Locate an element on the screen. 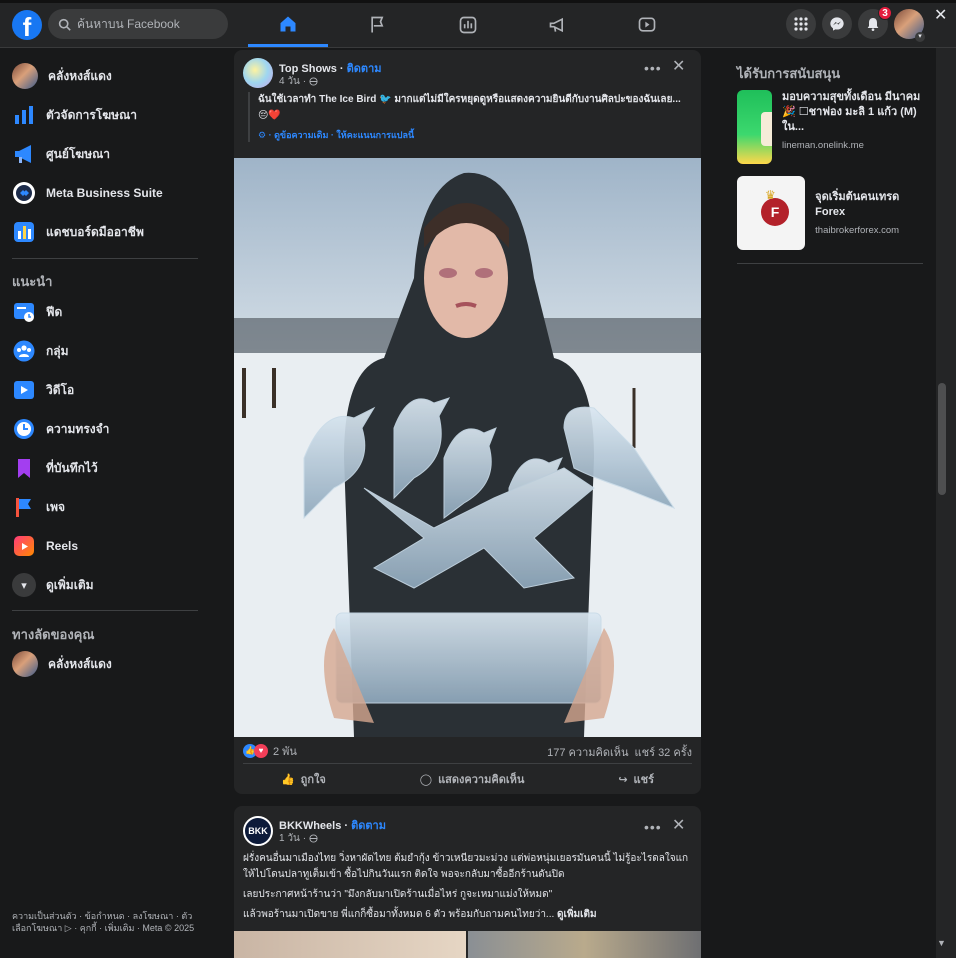 The image size is (956, 958). sidebar-item-saved: ที่บันทึกไว้ is located at coordinates (55, 468).